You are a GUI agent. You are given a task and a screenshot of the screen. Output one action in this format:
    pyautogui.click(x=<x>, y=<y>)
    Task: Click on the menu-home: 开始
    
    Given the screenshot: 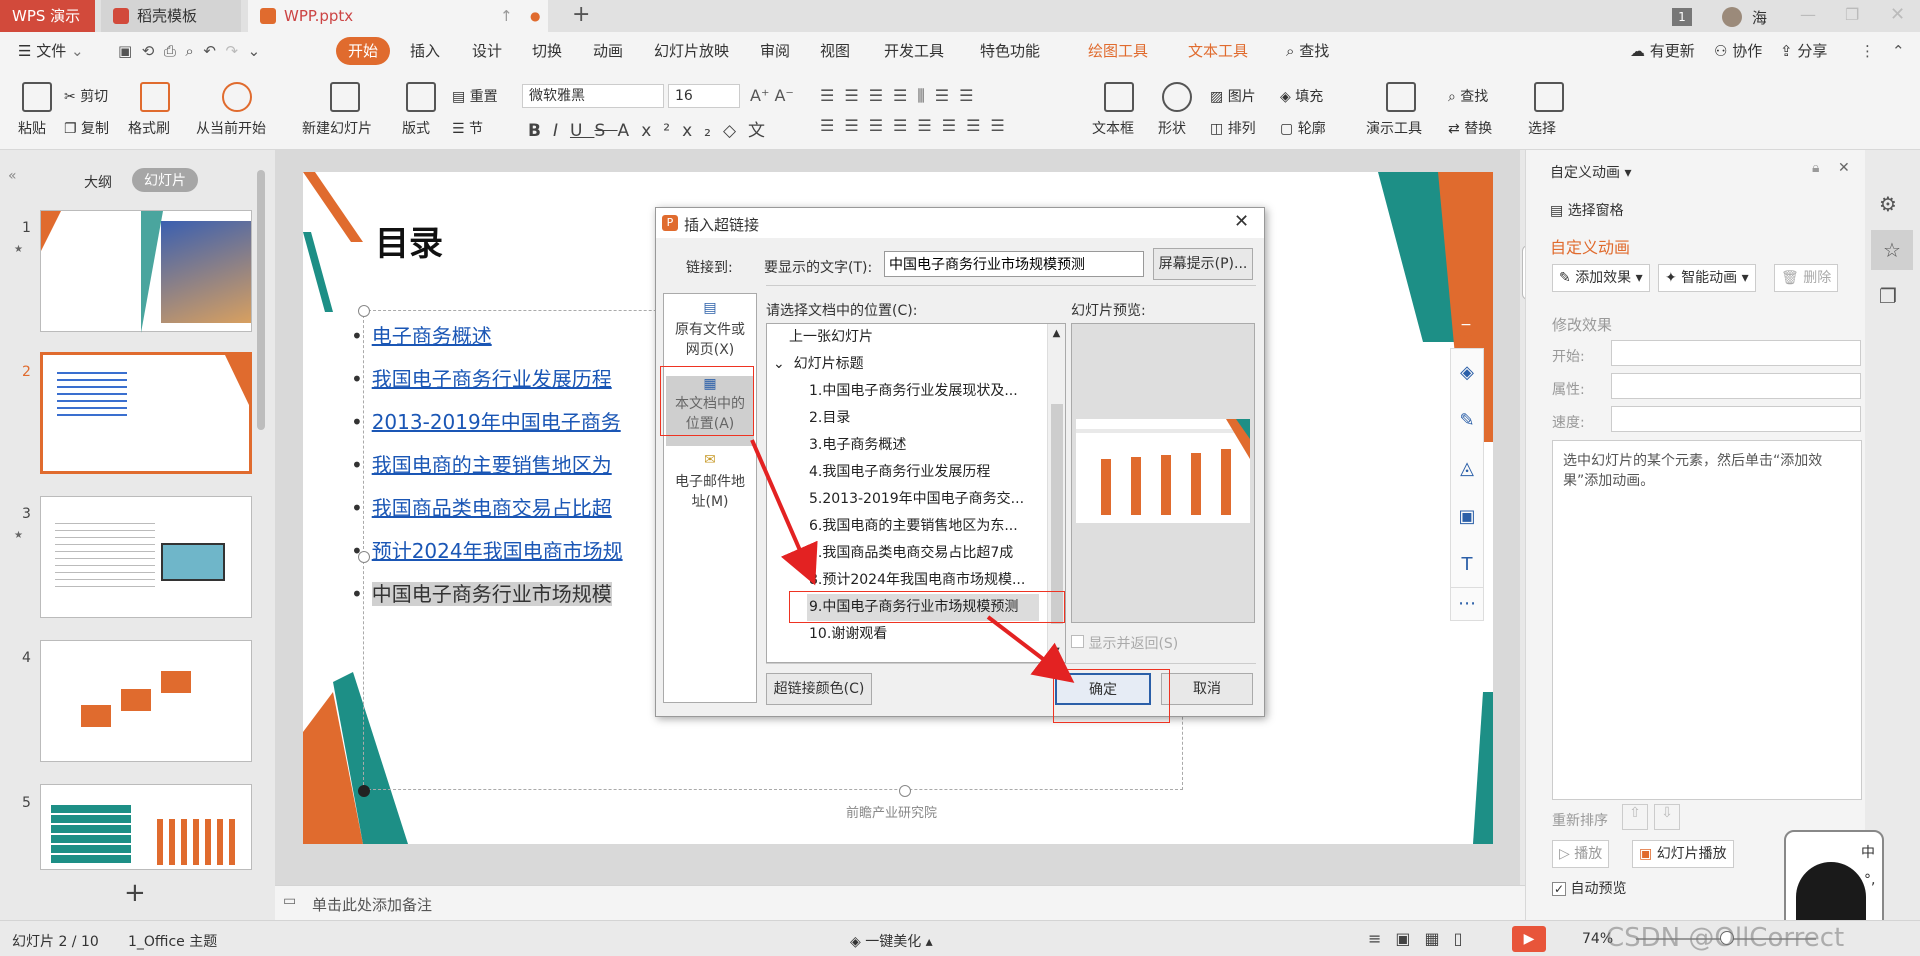 What is the action you would take?
    pyautogui.click(x=363, y=51)
    